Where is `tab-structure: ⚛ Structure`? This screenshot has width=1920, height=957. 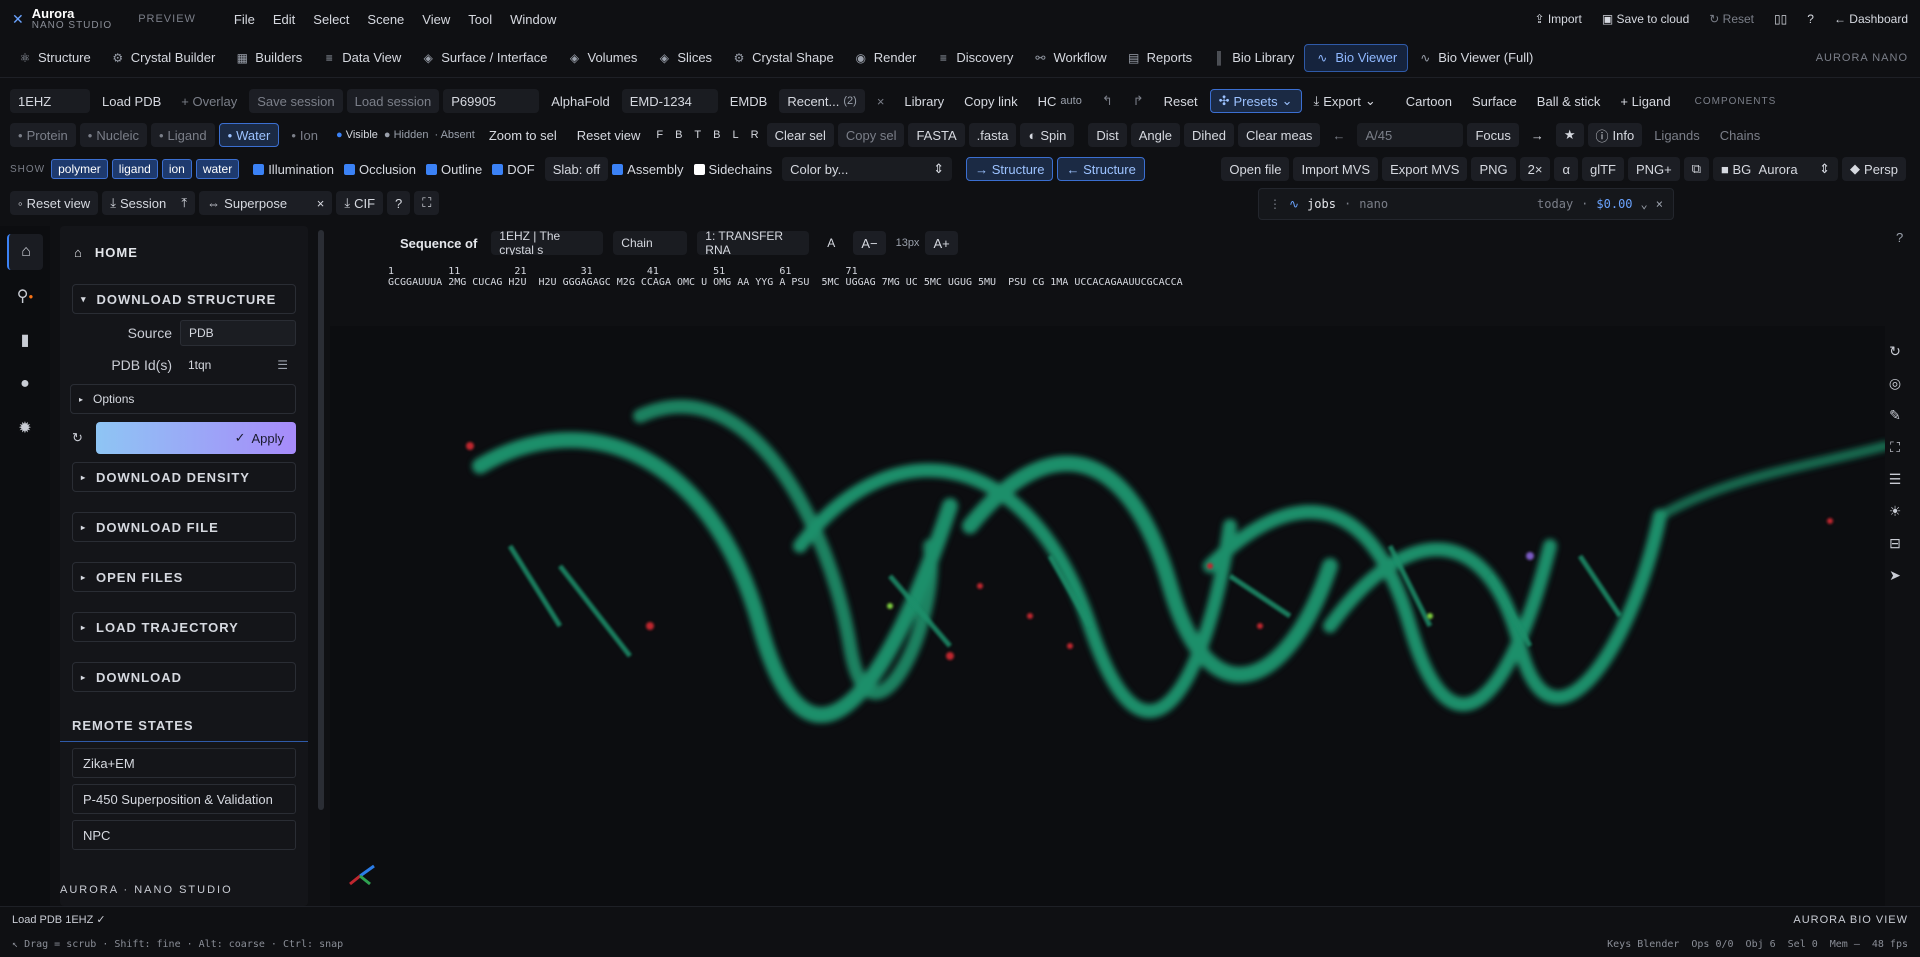 tab-structure: ⚛ Structure is located at coordinates (54, 58).